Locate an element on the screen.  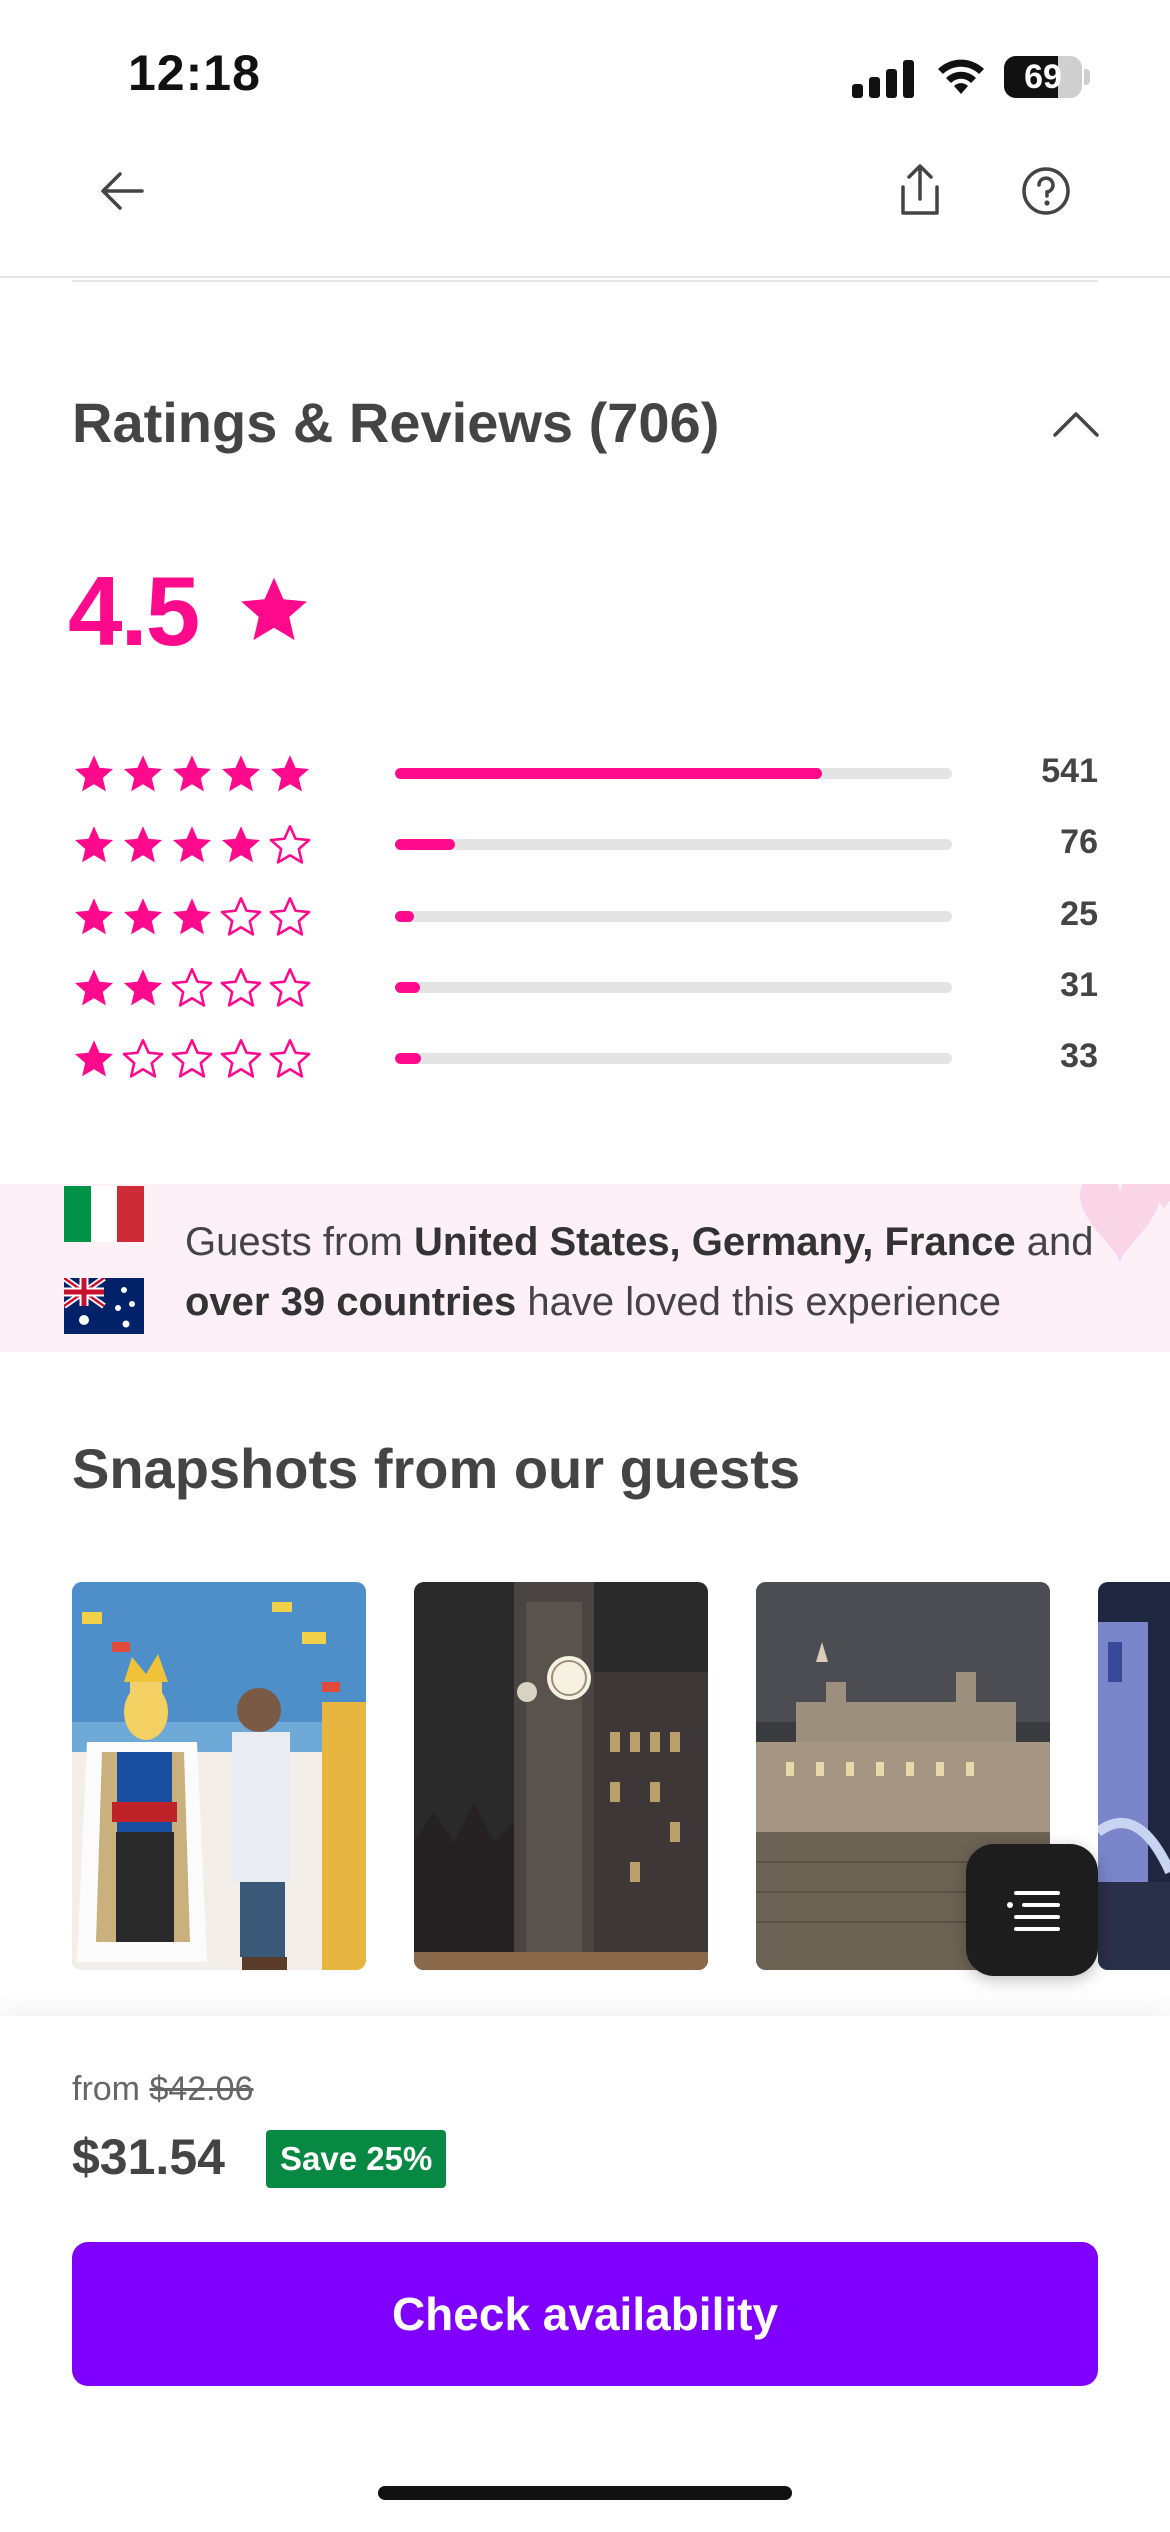
share-button is located at coordinates (920, 191).